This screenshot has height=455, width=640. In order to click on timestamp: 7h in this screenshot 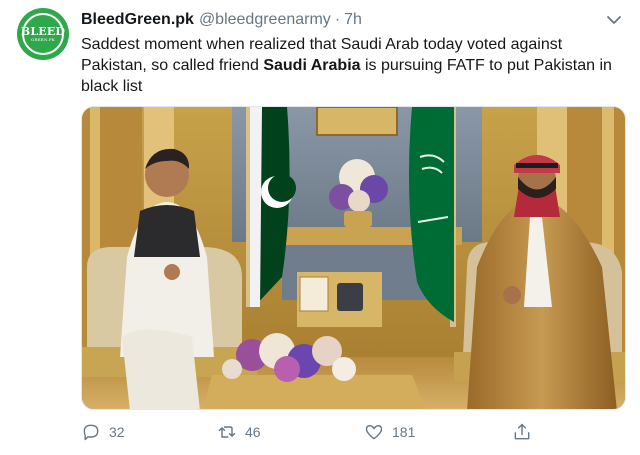, I will do `click(353, 20)`.